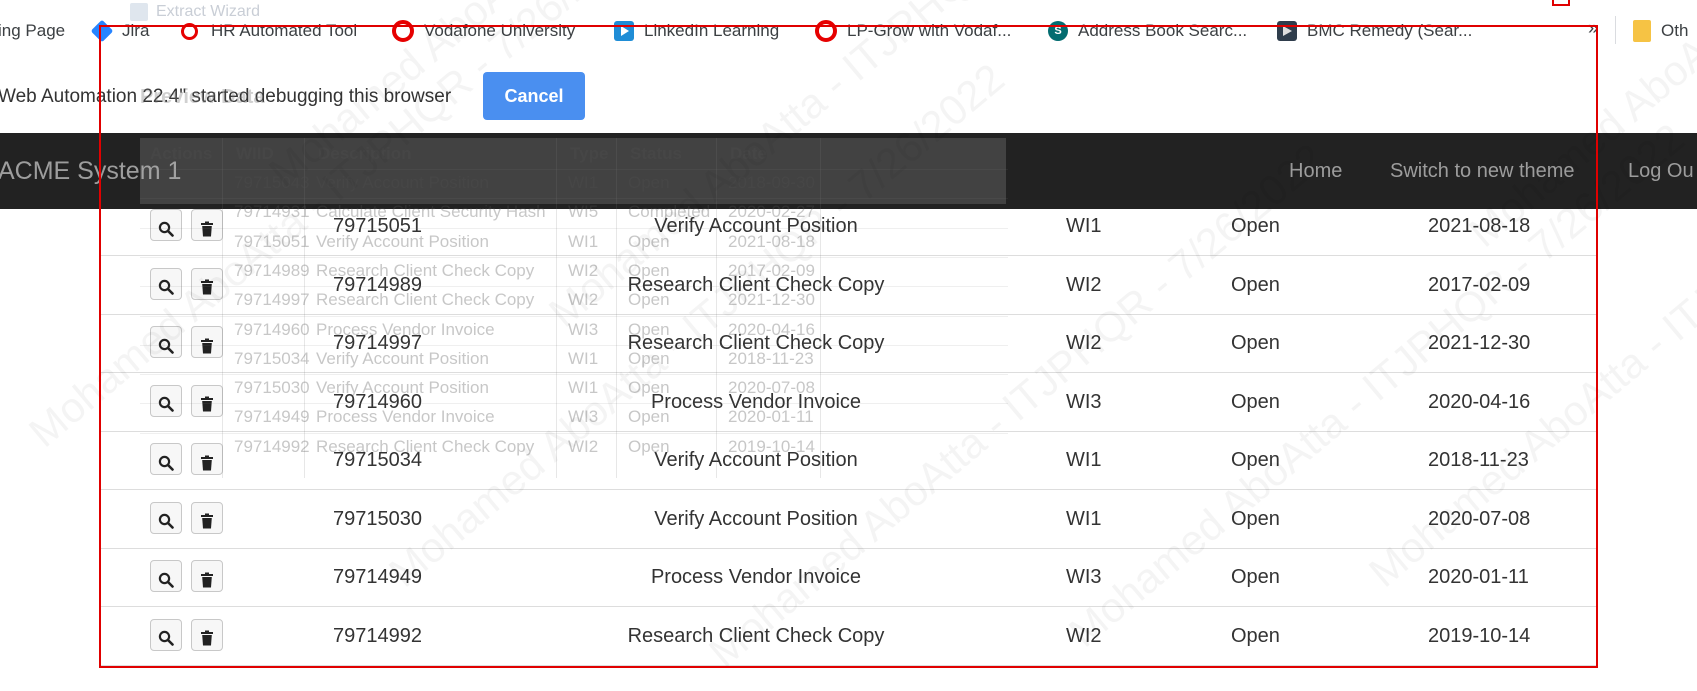 The height and width of the screenshot is (691, 1697). What do you see at coordinates (696, 31) in the screenshot?
I see `bookmark-linkedin-learning: LinkedIn Learning` at bounding box center [696, 31].